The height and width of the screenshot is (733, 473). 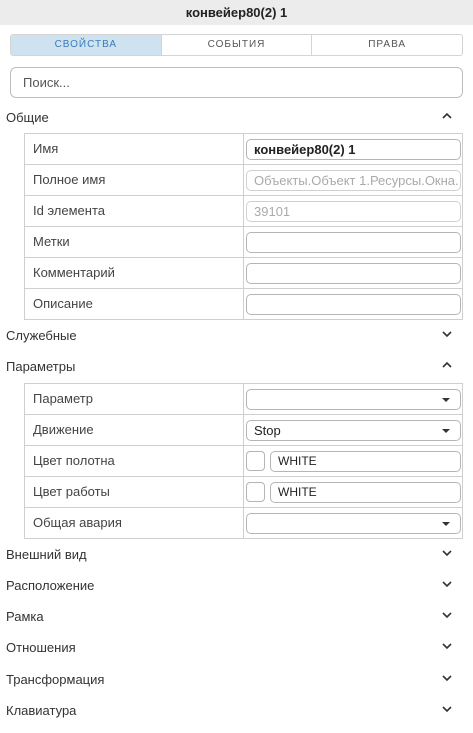 I want to click on property-row-comment: Комментарий, so click(x=243, y=273).